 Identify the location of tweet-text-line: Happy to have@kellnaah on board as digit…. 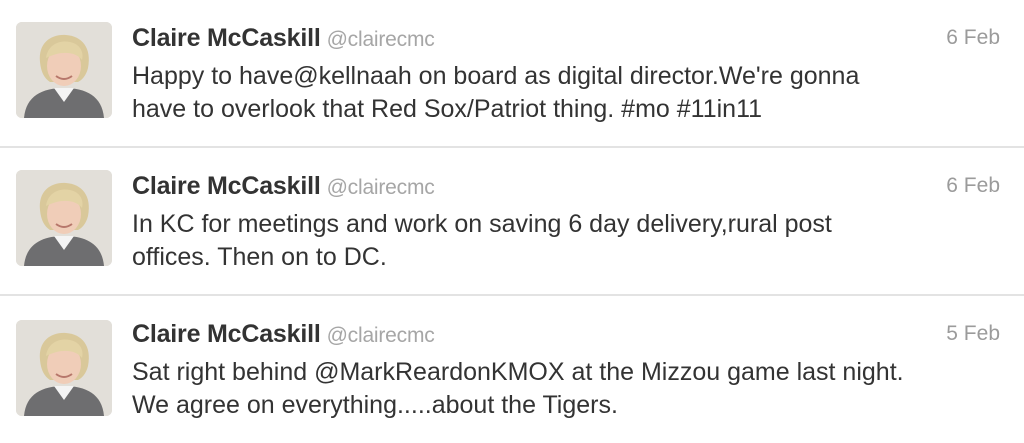
(496, 76).